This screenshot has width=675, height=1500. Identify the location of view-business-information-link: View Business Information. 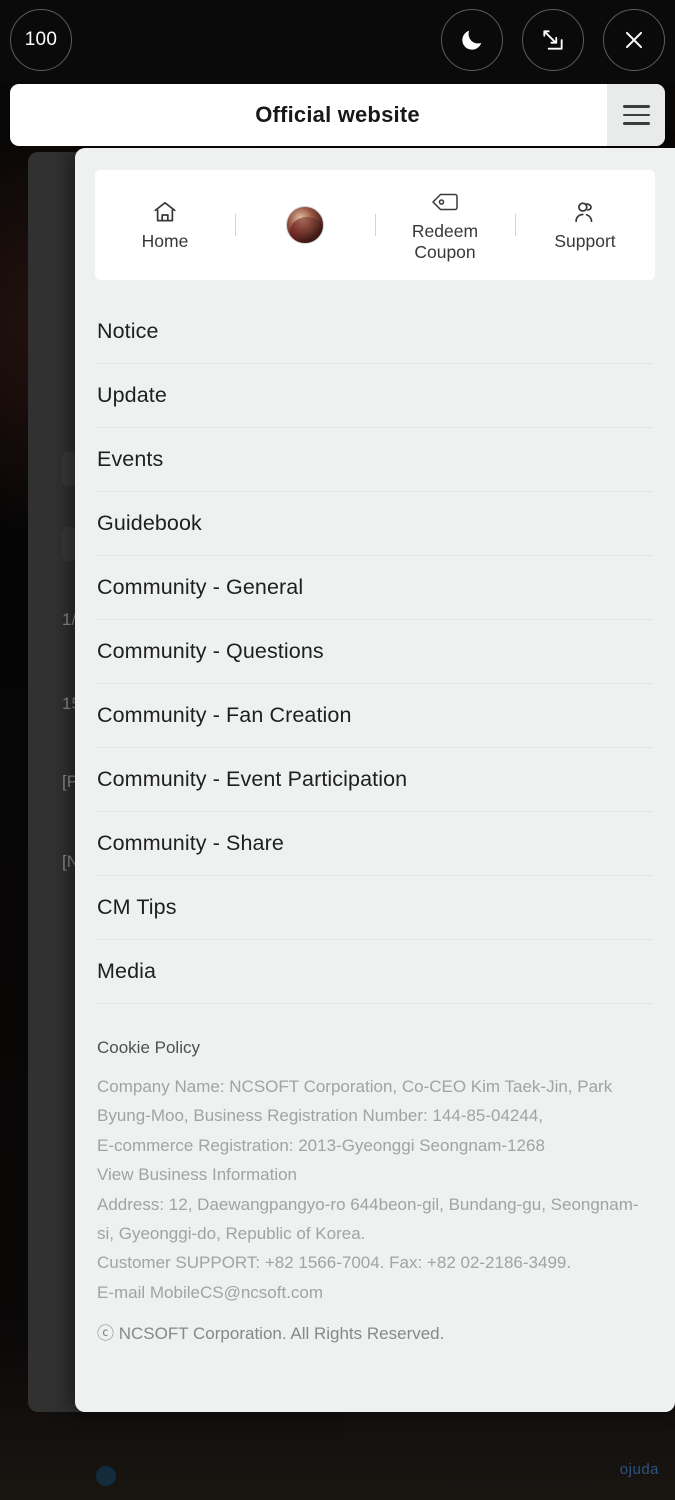
(375, 1174).